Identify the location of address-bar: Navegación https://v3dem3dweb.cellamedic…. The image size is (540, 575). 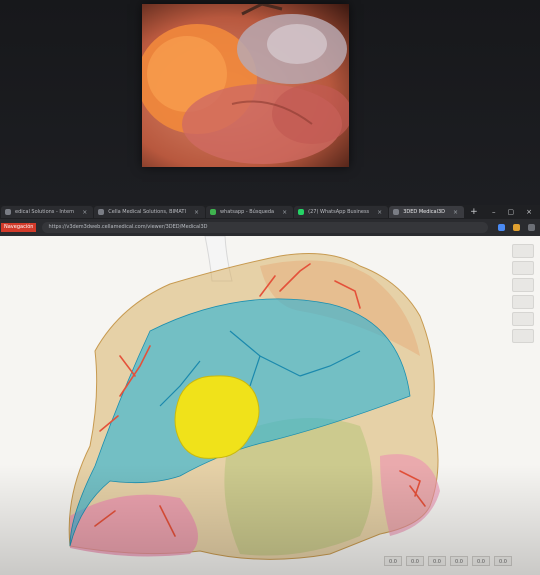
(270, 227).